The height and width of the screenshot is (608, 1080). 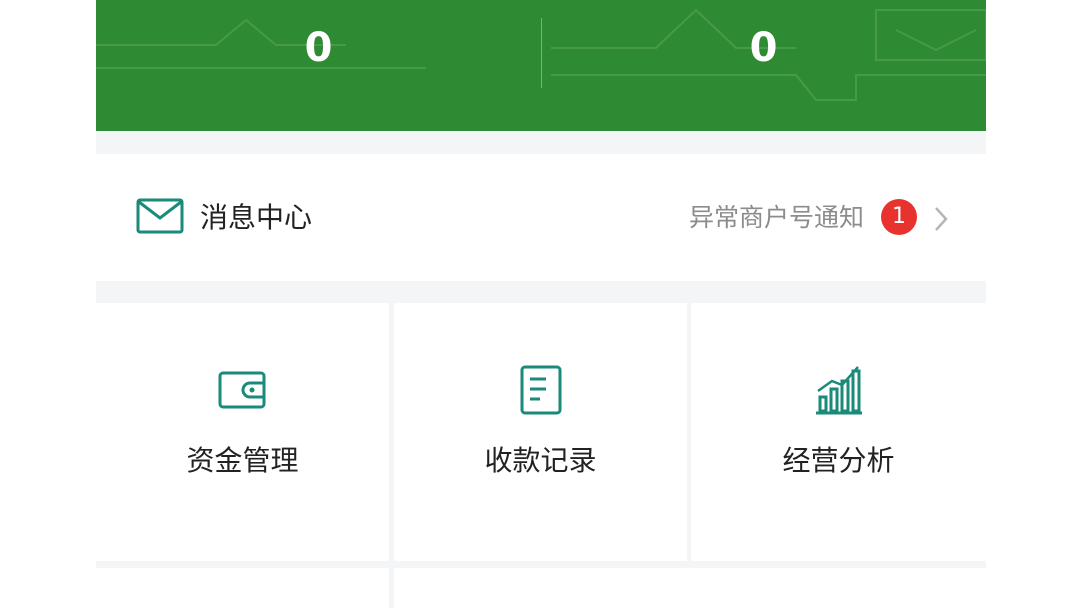 What do you see at coordinates (241, 390) in the screenshot?
I see `wallet-icon` at bounding box center [241, 390].